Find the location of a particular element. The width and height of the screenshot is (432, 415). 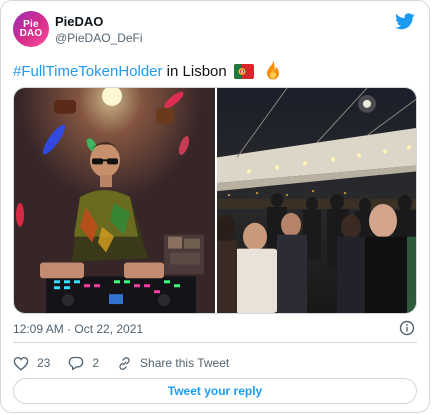

like-button: 23 is located at coordinates (31, 363).